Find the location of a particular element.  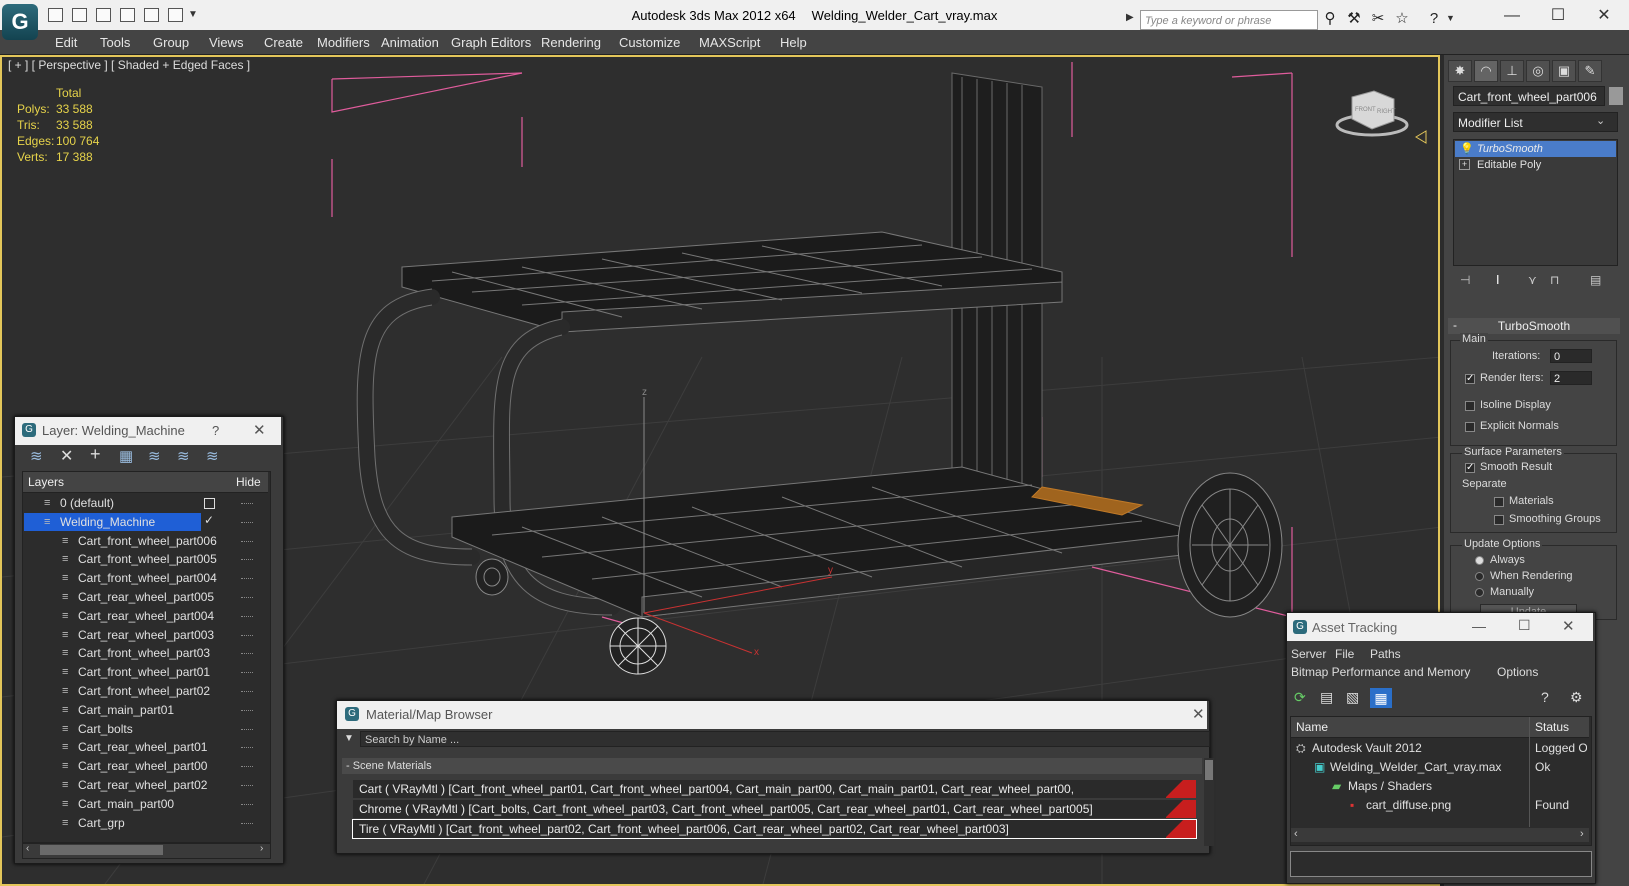

object-name-field: Cart_front_wheel_part006 is located at coordinates (1529, 96).